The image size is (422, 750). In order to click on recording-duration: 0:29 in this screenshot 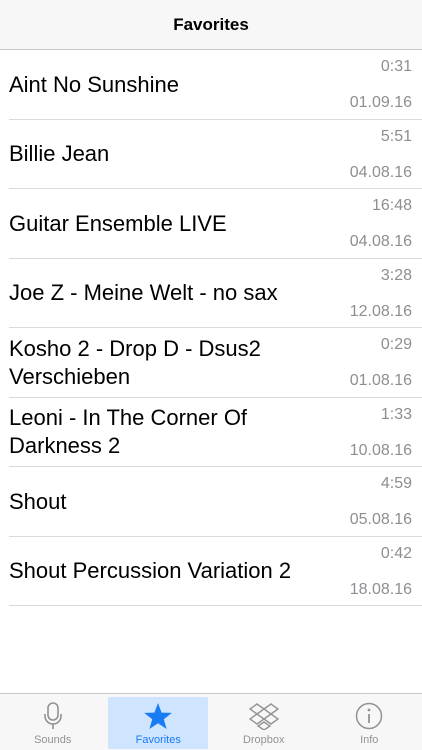, I will do `click(396, 344)`.